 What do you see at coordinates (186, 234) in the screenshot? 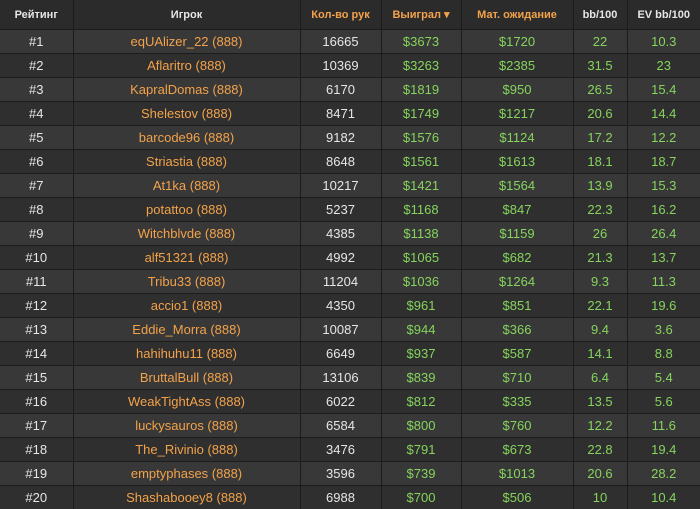
I see `player-link: Witchblvde (888)` at bounding box center [186, 234].